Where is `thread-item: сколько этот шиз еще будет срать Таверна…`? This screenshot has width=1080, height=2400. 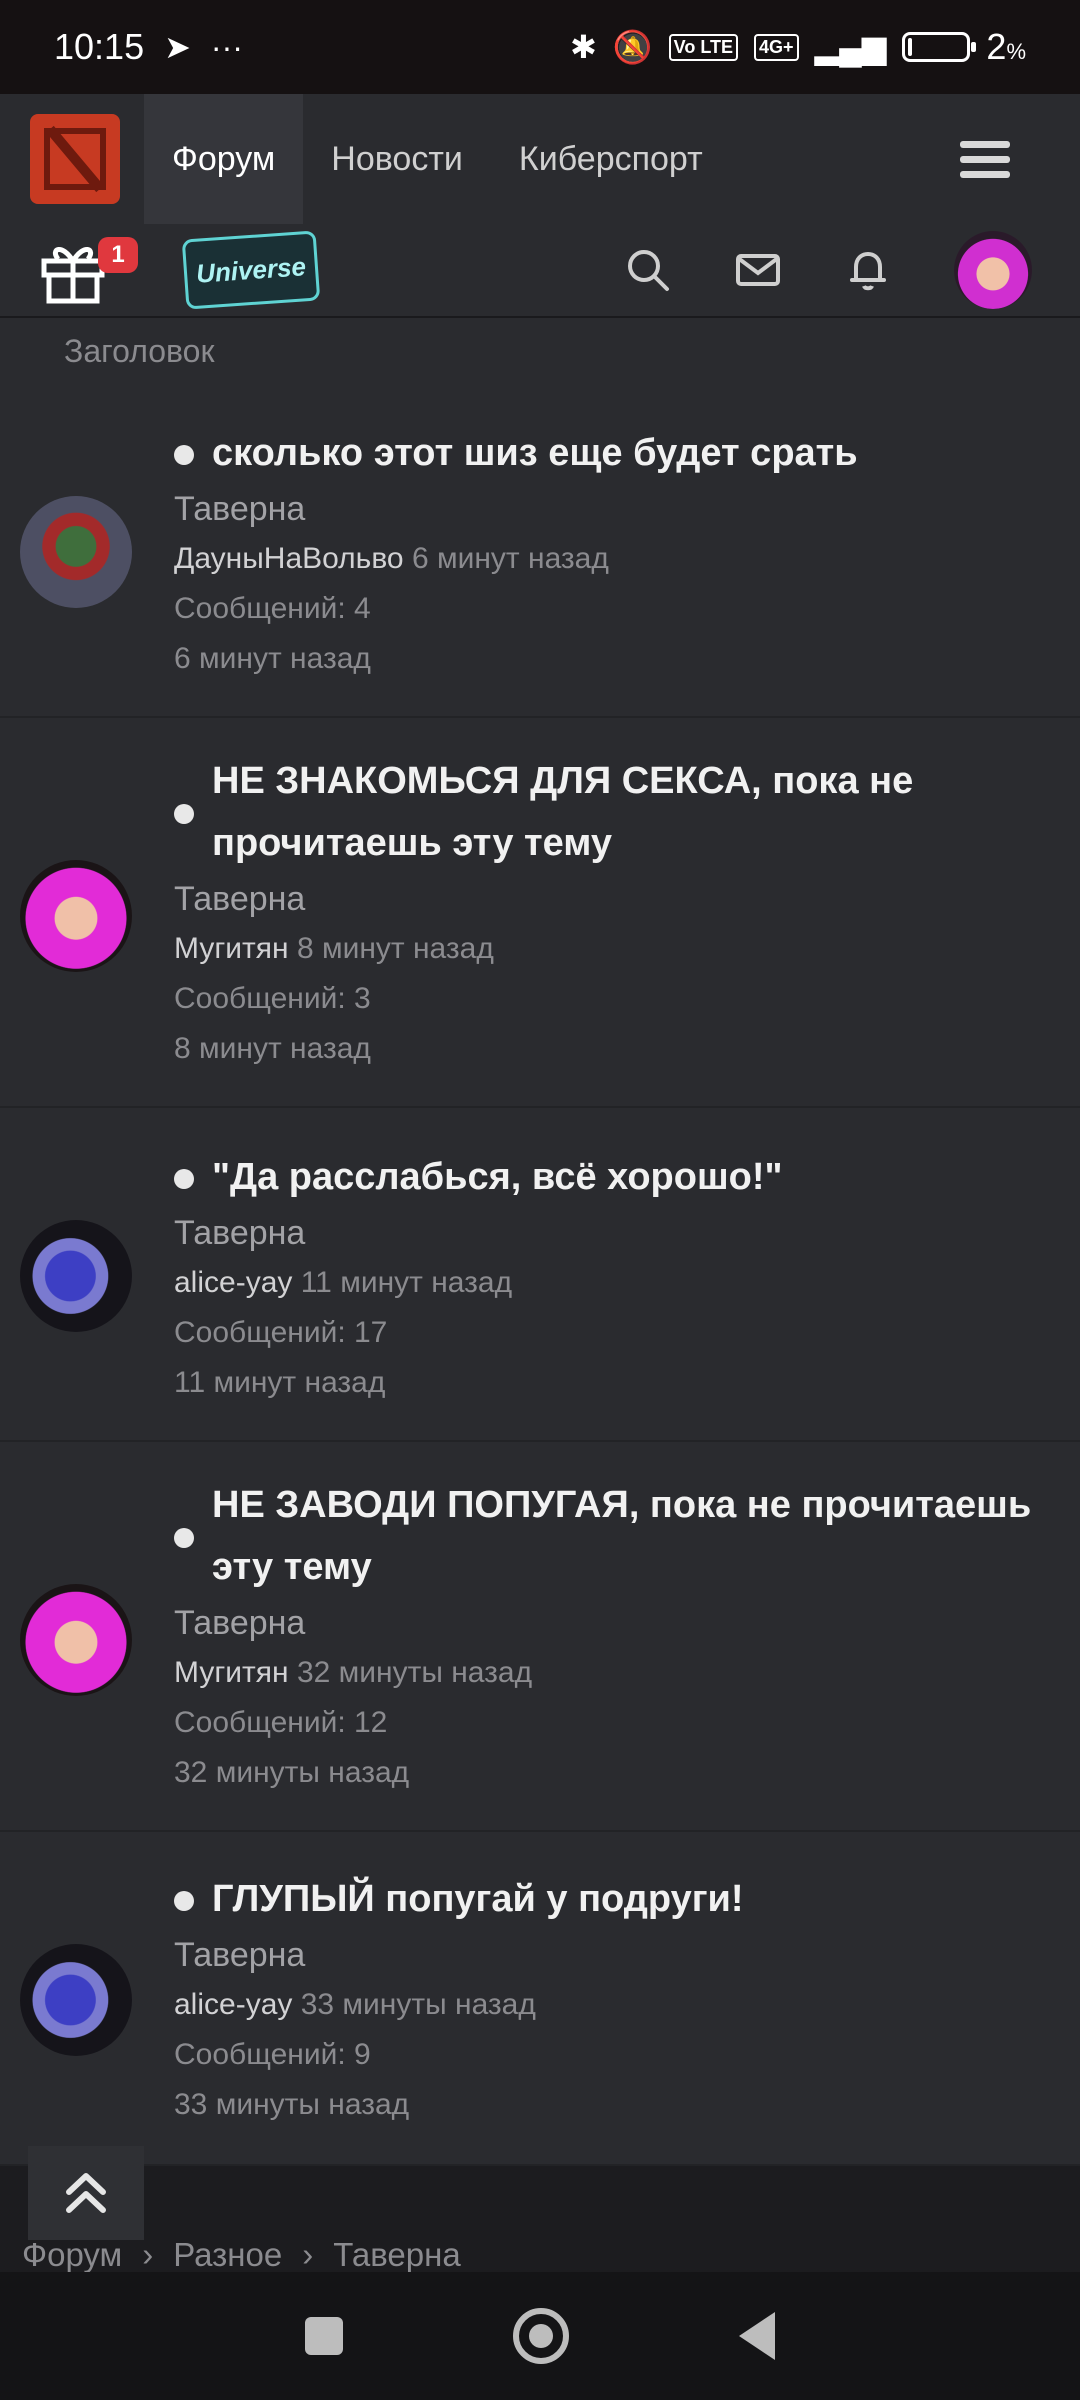 thread-item: сколько этот шиз еще будет срать Таверна… is located at coordinates (540, 551).